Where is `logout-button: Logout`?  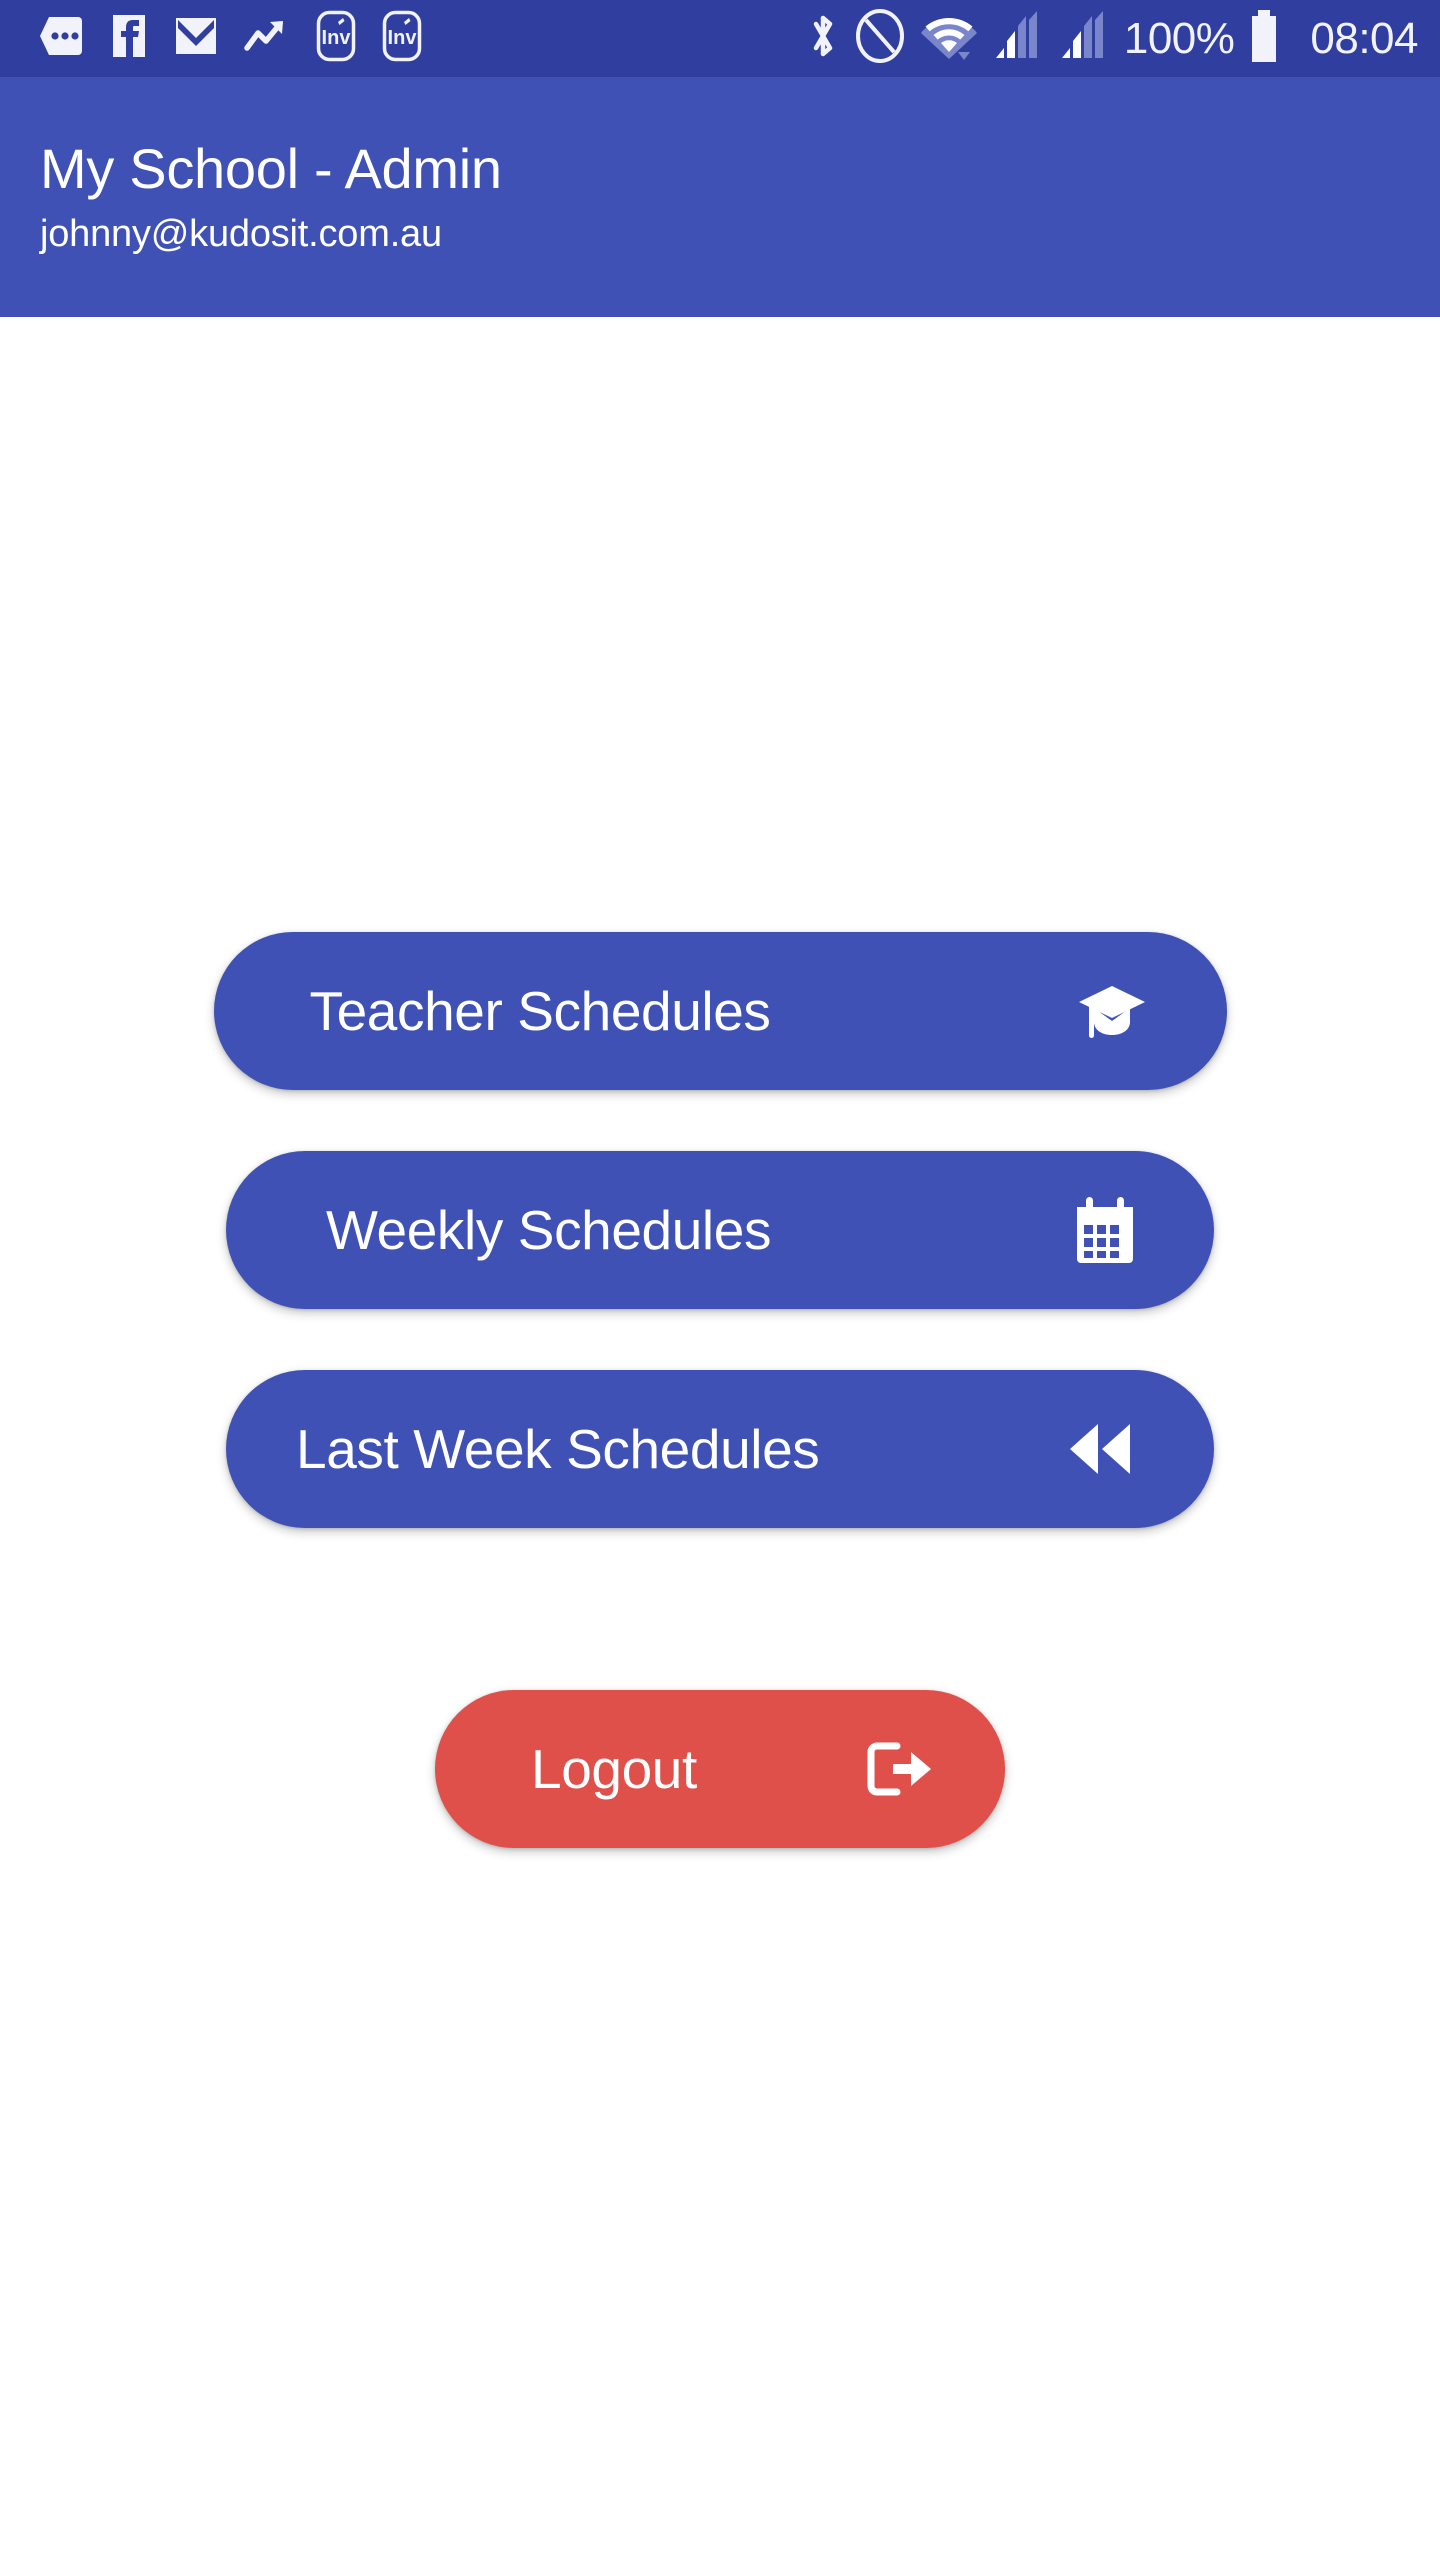
logout-button: Logout is located at coordinates (720, 1769).